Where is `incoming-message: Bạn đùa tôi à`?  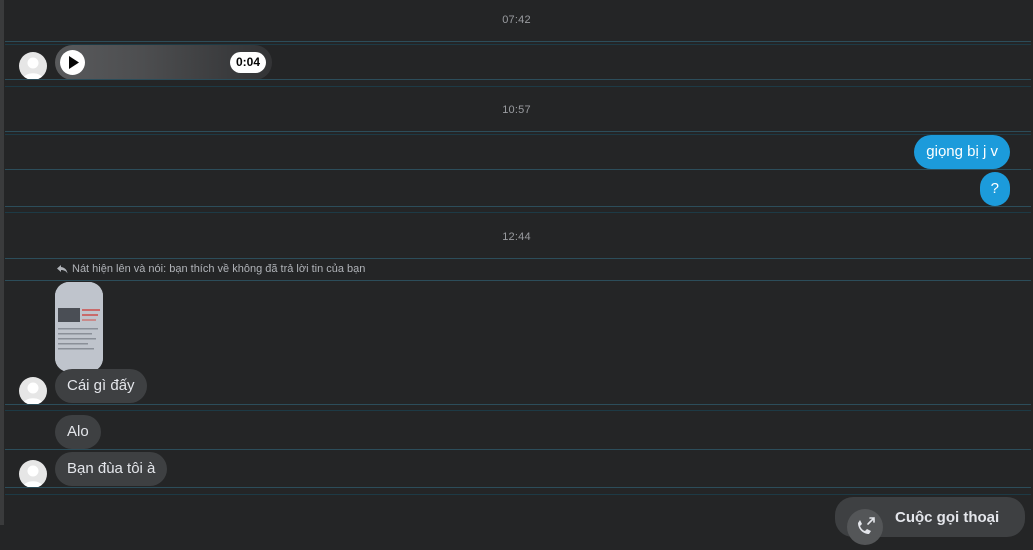
incoming-message: Bạn đùa tôi à is located at coordinates (111, 469).